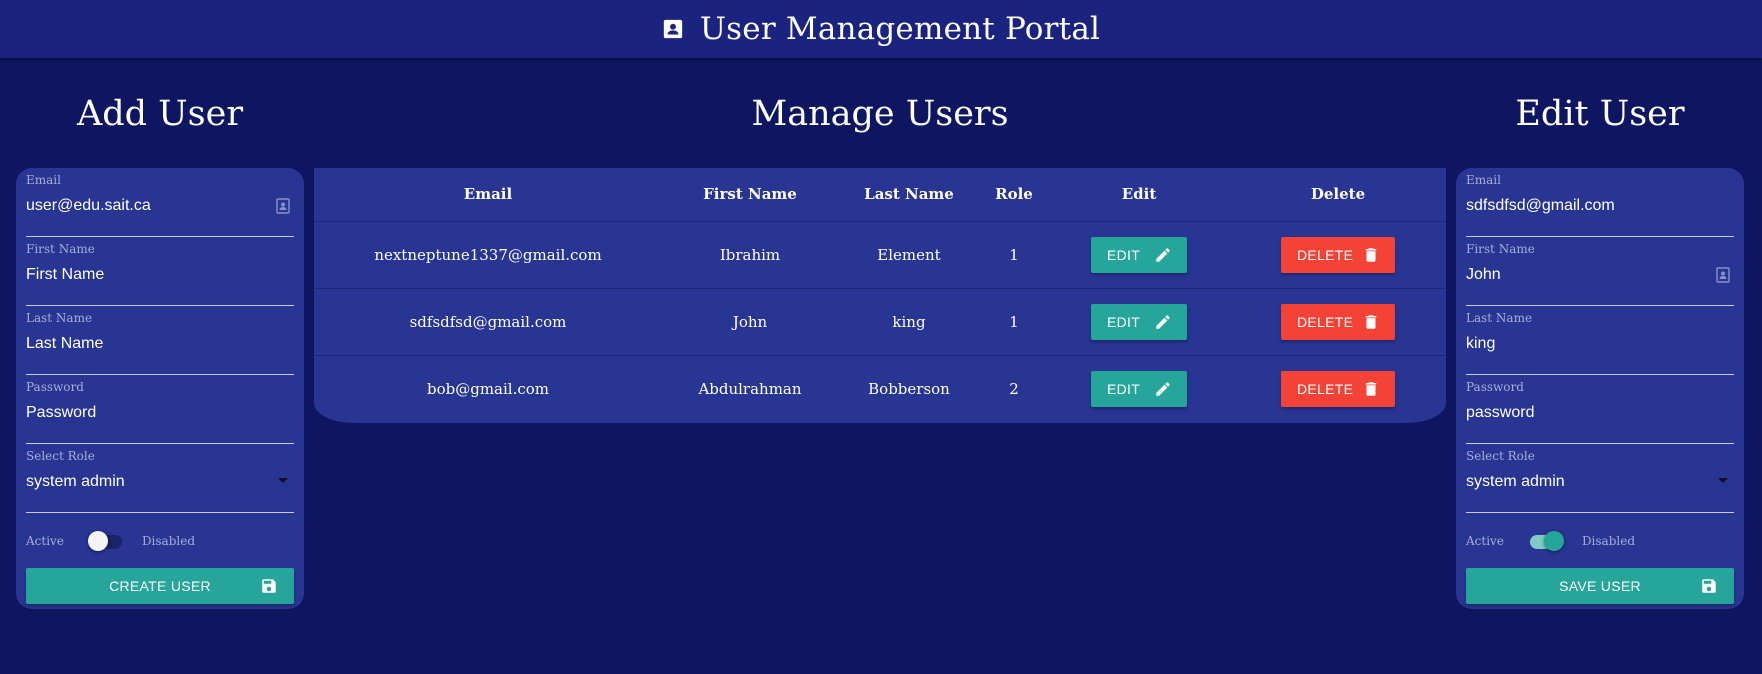 This screenshot has width=1762, height=674. I want to click on email-field: Email sdfsdfsd@gmail.com, so click(1600, 202).